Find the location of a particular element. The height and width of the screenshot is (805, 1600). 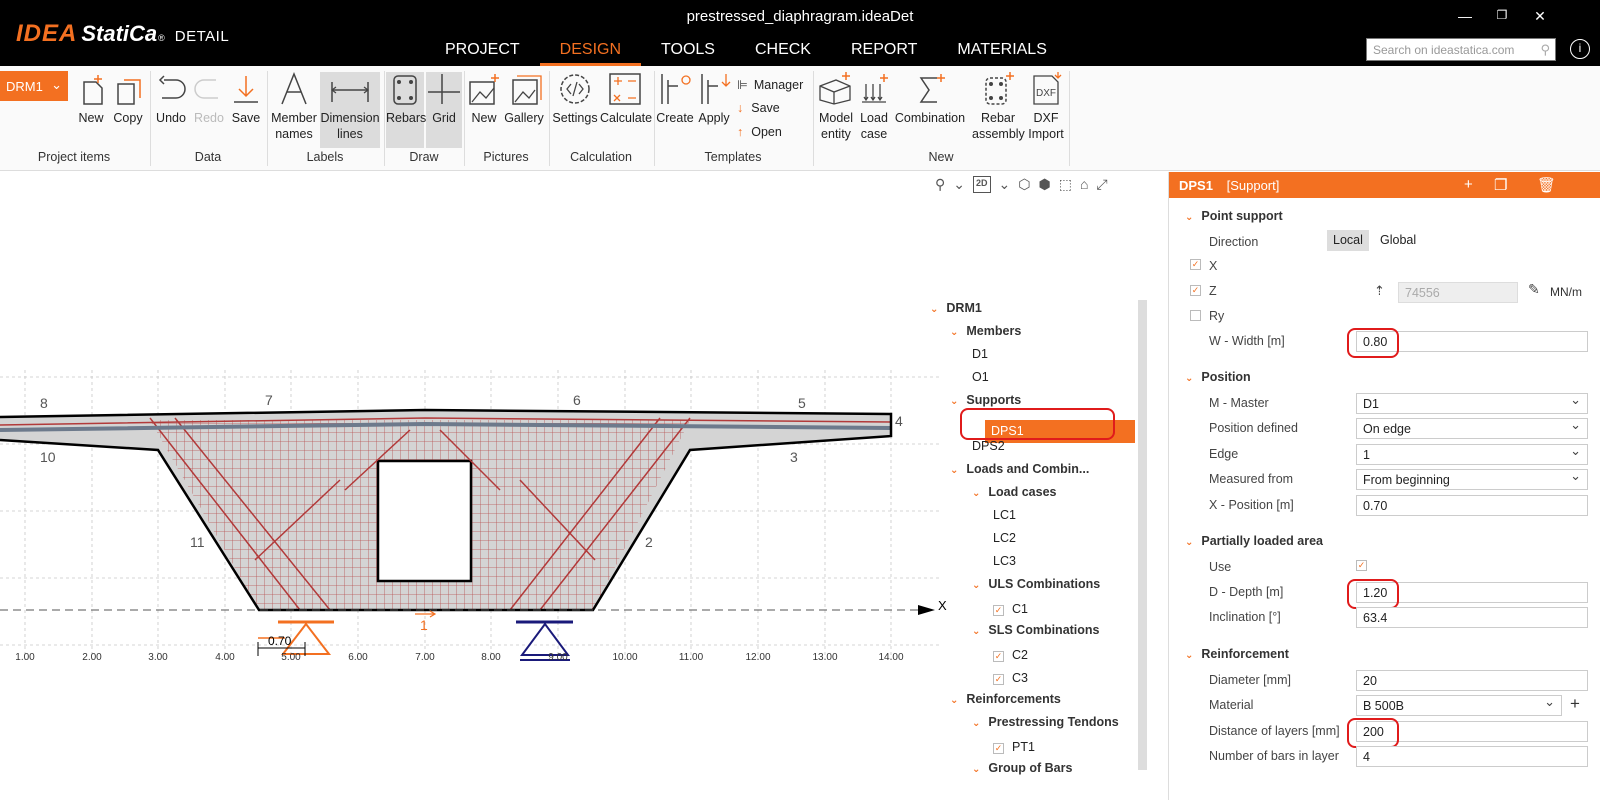

x-position-input: 0.70 is located at coordinates (1472, 505).